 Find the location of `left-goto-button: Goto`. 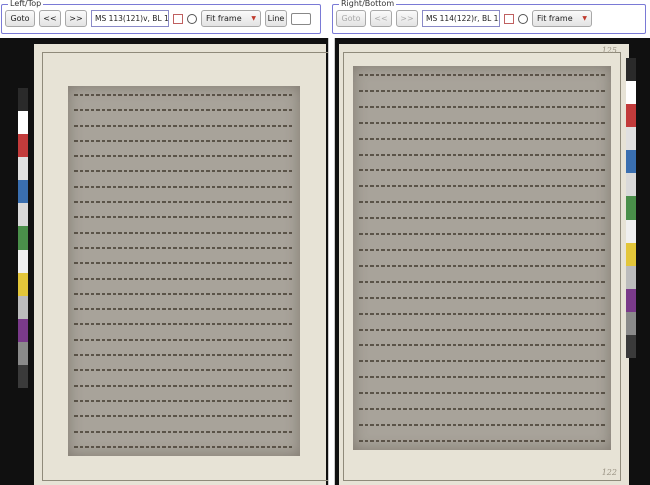

left-goto-button: Goto is located at coordinates (20, 18).